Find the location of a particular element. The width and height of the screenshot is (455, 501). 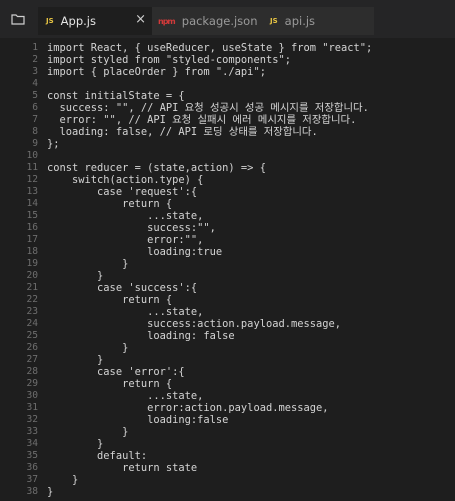

code-line: 32 loading:false is located at coordinates (227, 420).